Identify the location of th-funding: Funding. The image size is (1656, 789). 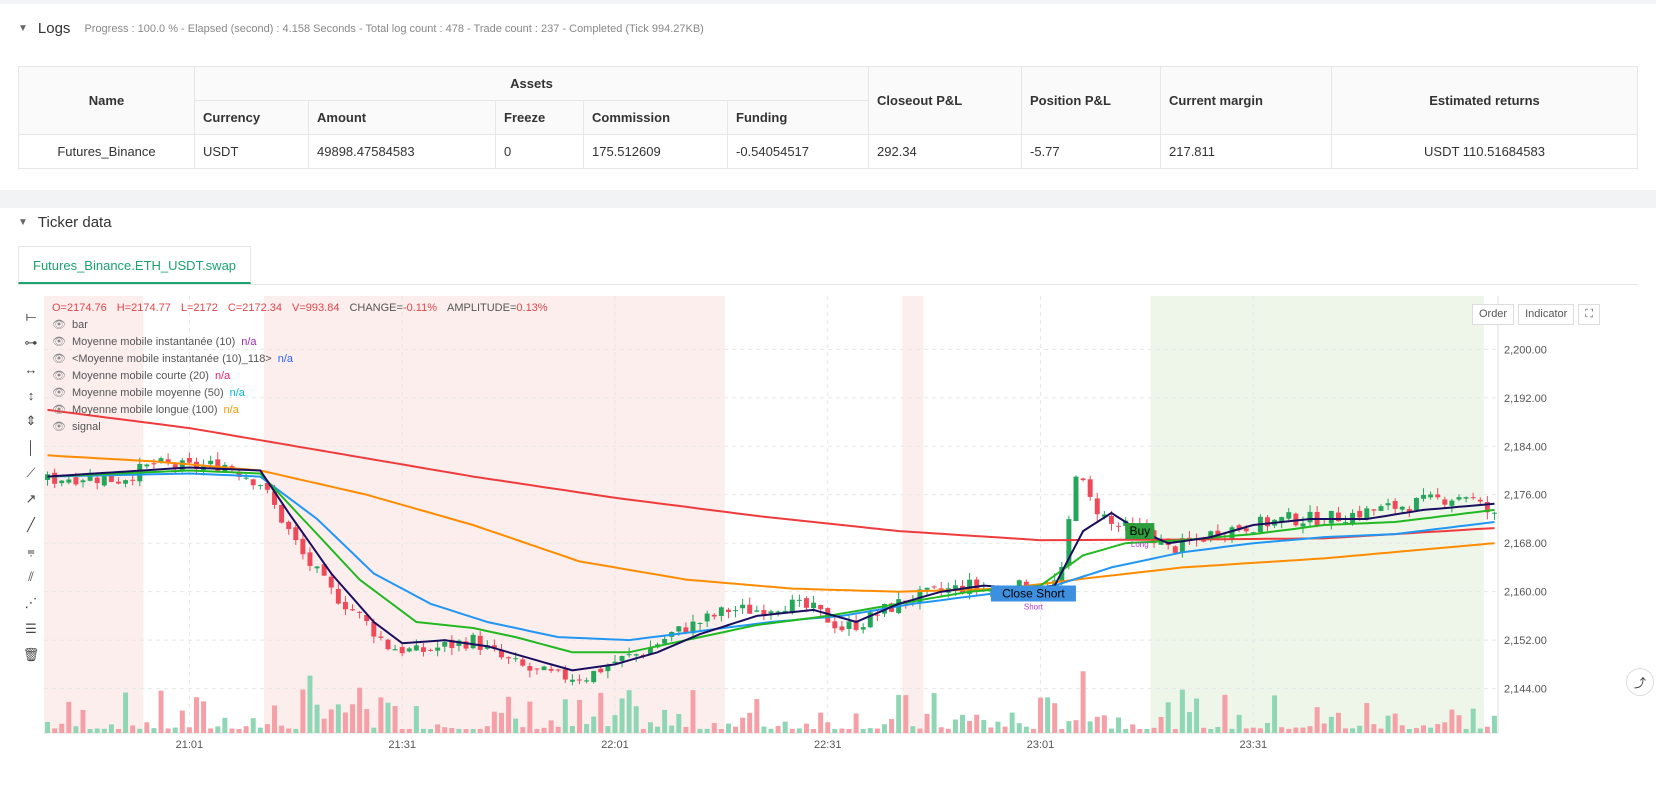
(798, 117).